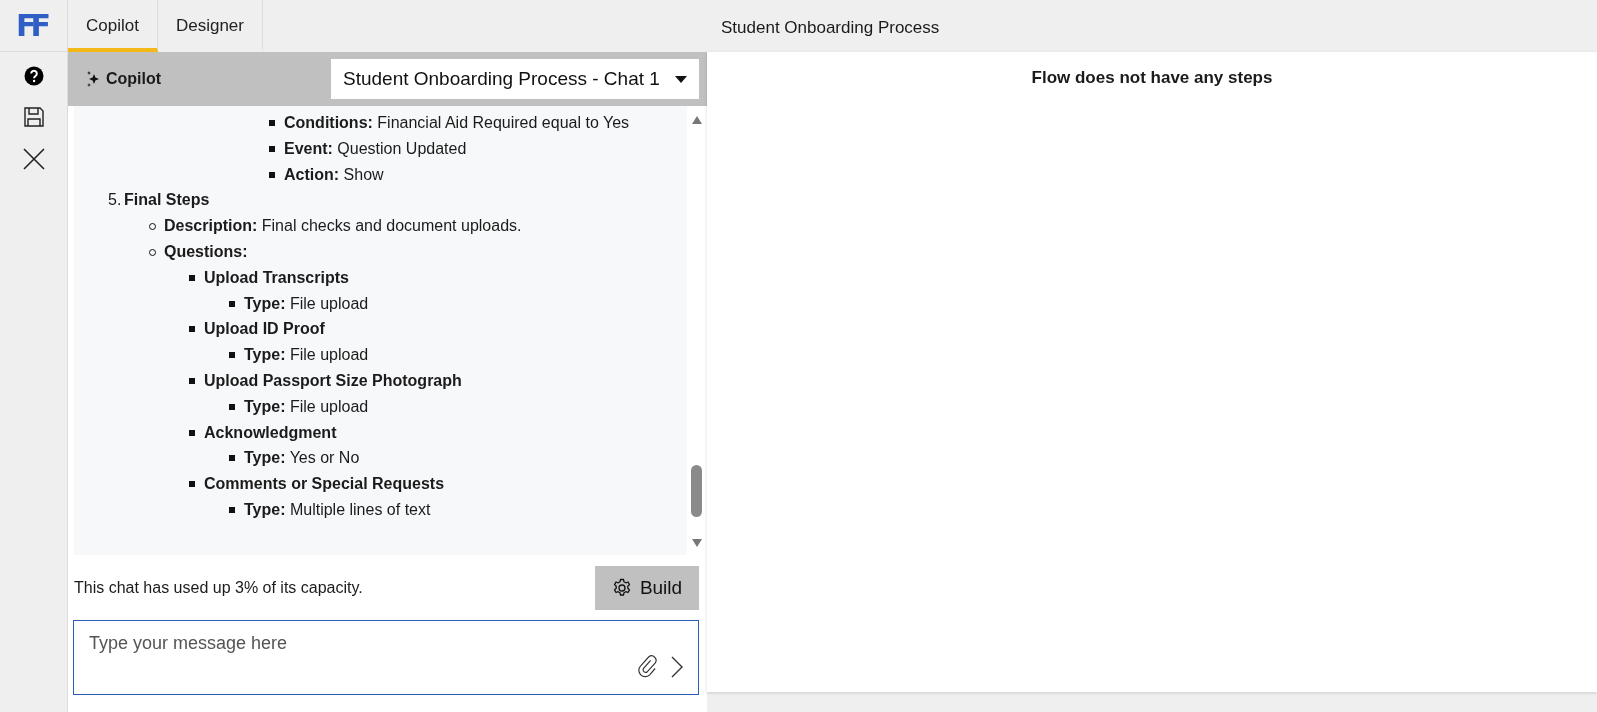  Describe the element at coordinates (697, 120) in the screenshot. I see `scroll-up-icon` at that location.